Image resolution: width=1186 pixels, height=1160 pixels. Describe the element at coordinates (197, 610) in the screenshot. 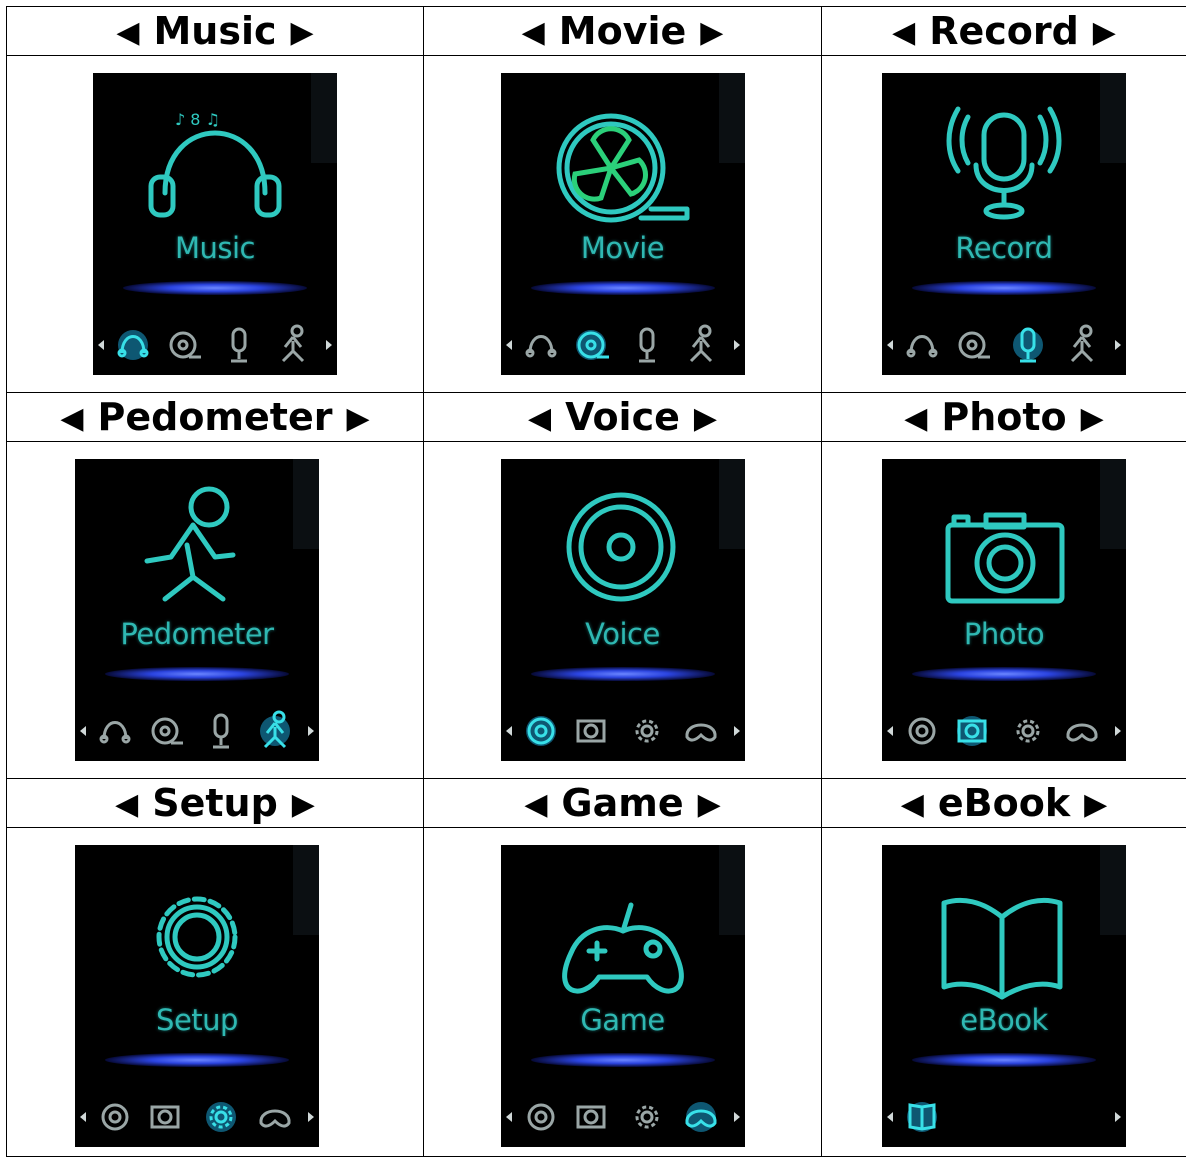

I see `device-screen: Pedometer` at that location.